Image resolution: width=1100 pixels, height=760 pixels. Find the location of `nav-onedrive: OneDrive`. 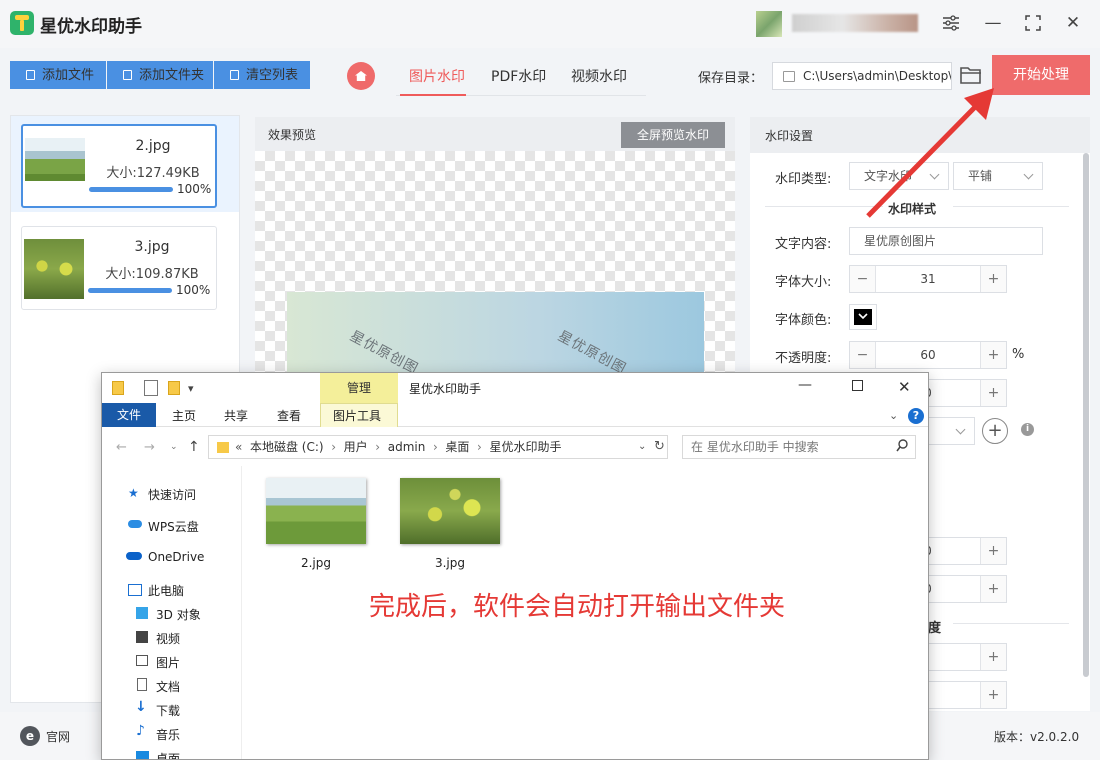

nav-onedrive: OneDrive is located at coordinates (176, 557).